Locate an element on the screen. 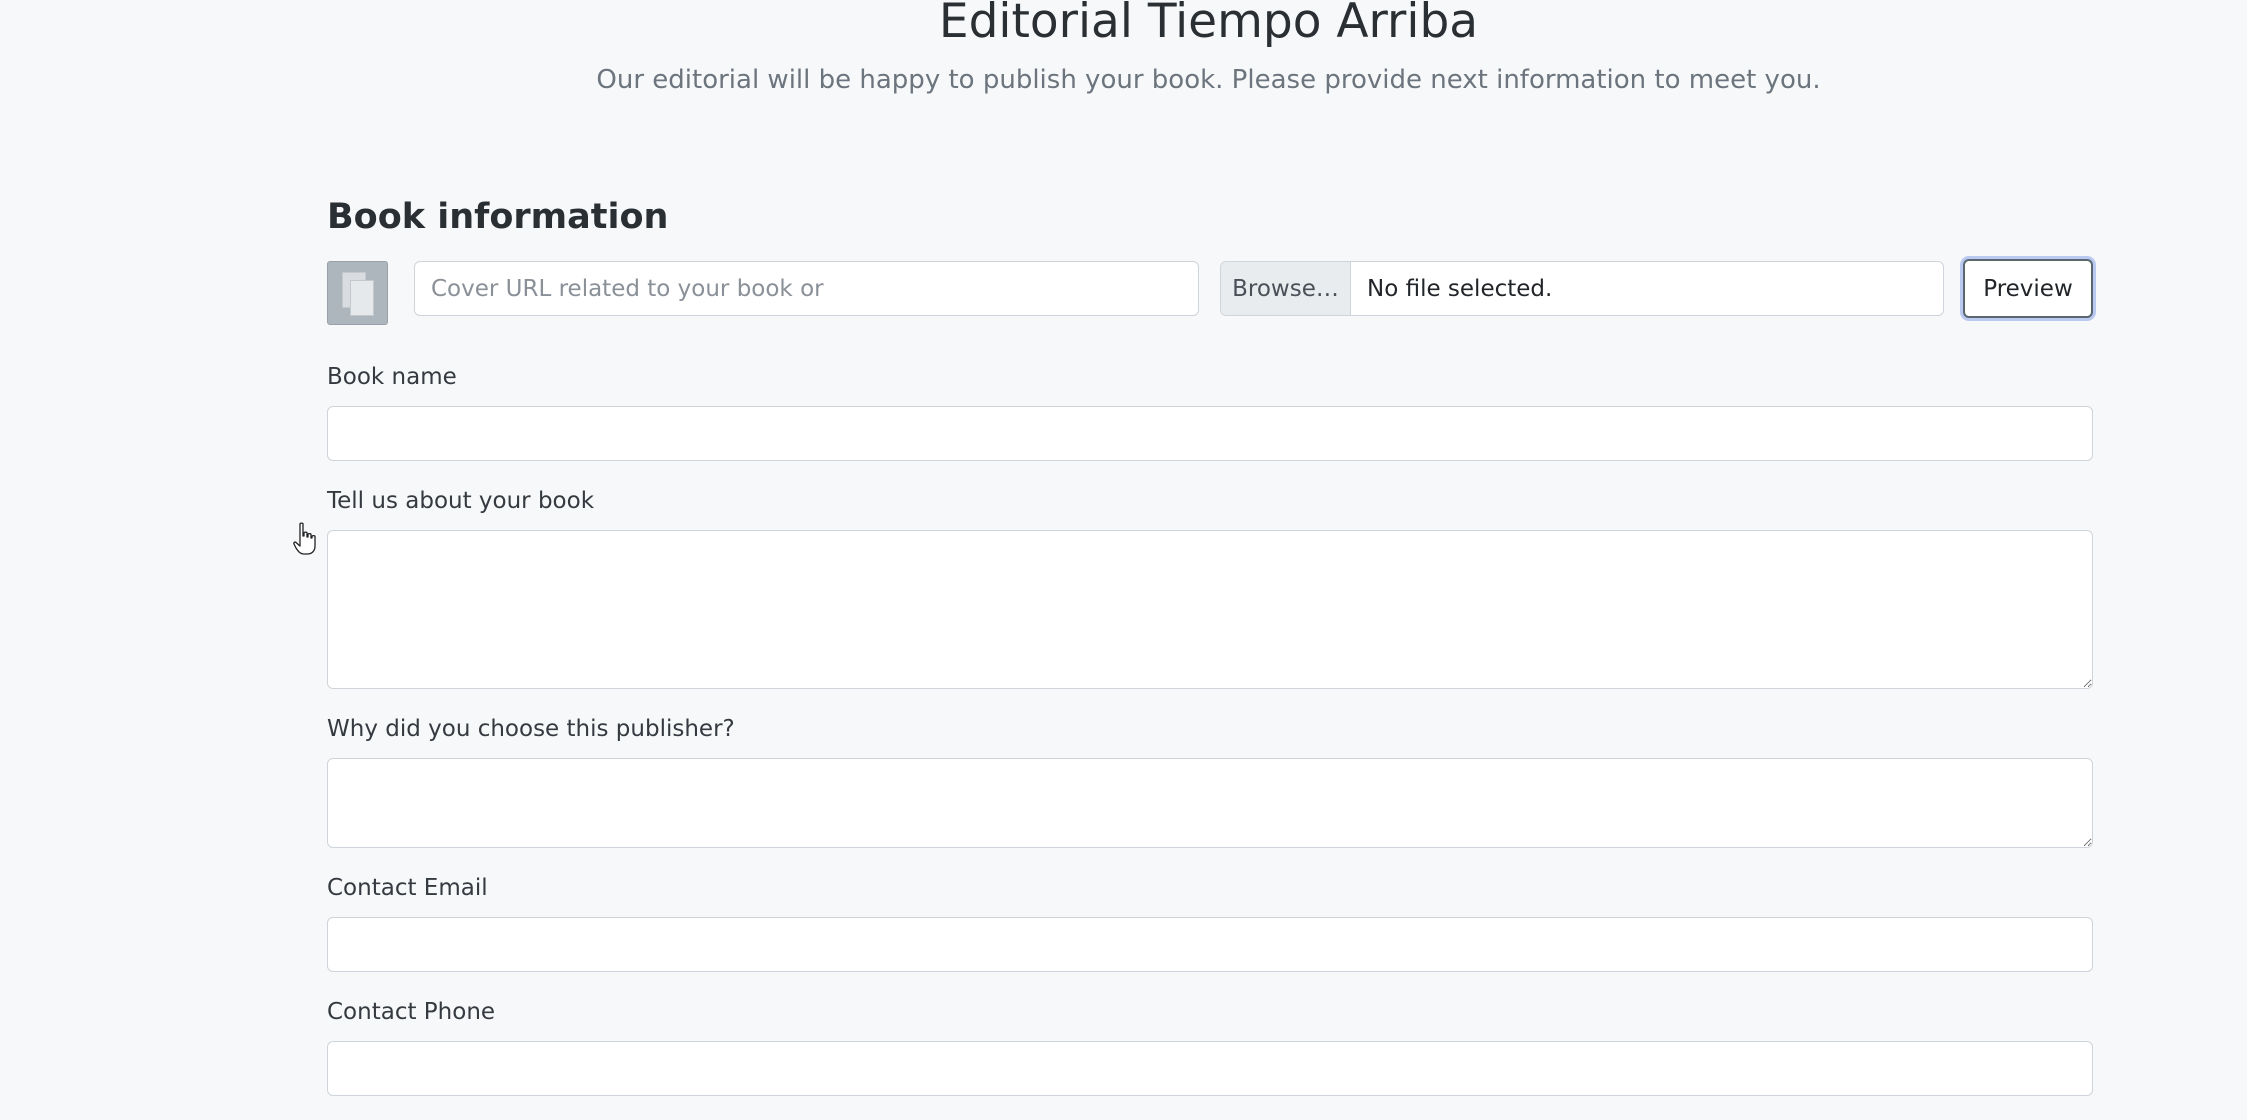 The height and width of the screenshot is (1120, 2247). contact-email-input is located at coordinates (1210, 944).